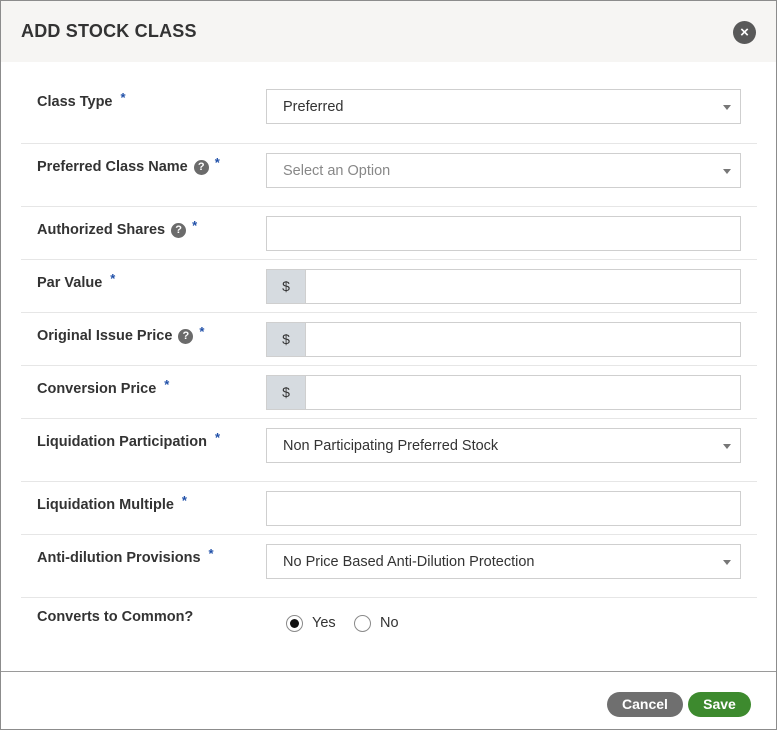  What do you see at coordinates (313, 107) in the screenshot?
I see `class-type-value: Preferred` at bounding box center [313, 107].